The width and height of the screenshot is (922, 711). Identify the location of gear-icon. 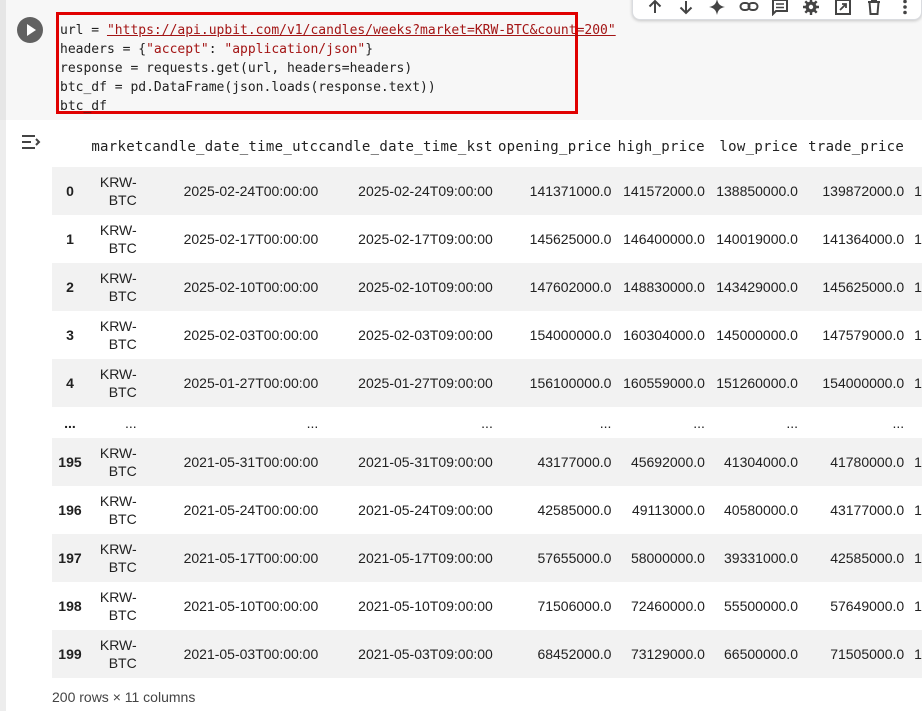
(811, 7).